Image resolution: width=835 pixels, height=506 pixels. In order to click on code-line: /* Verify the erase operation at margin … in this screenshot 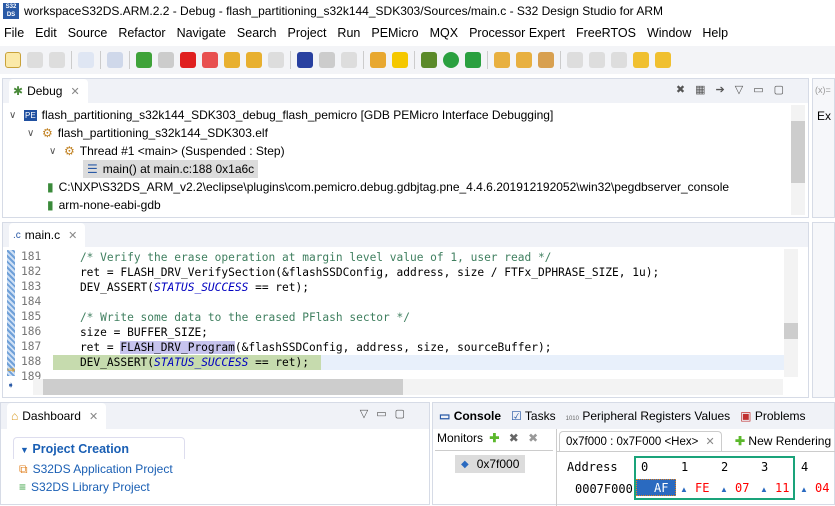, I will do `click(302, 257)`.